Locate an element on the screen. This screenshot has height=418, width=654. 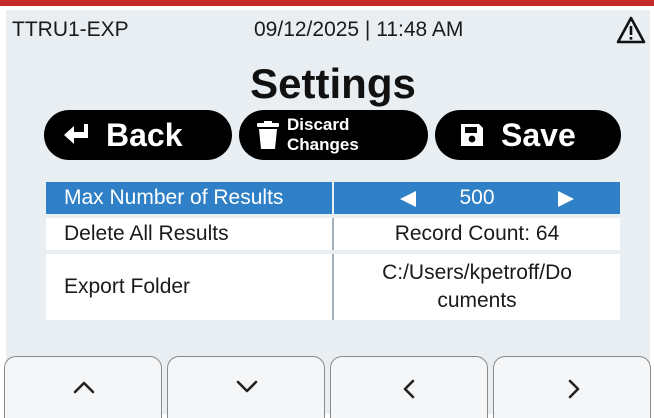
trash-icon is located at coordinates (268, 135).